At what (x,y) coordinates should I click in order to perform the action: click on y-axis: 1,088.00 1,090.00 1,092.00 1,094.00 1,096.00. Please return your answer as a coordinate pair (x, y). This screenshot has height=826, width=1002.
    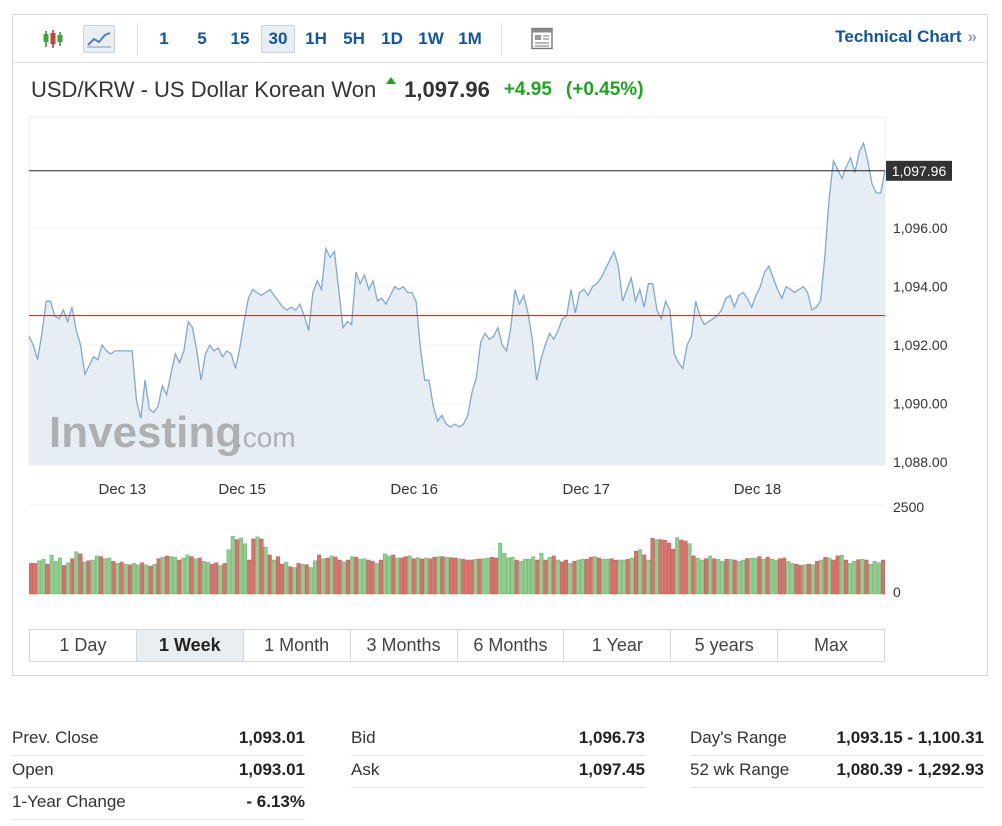
    Looking at the image, I should click on (920, 345).